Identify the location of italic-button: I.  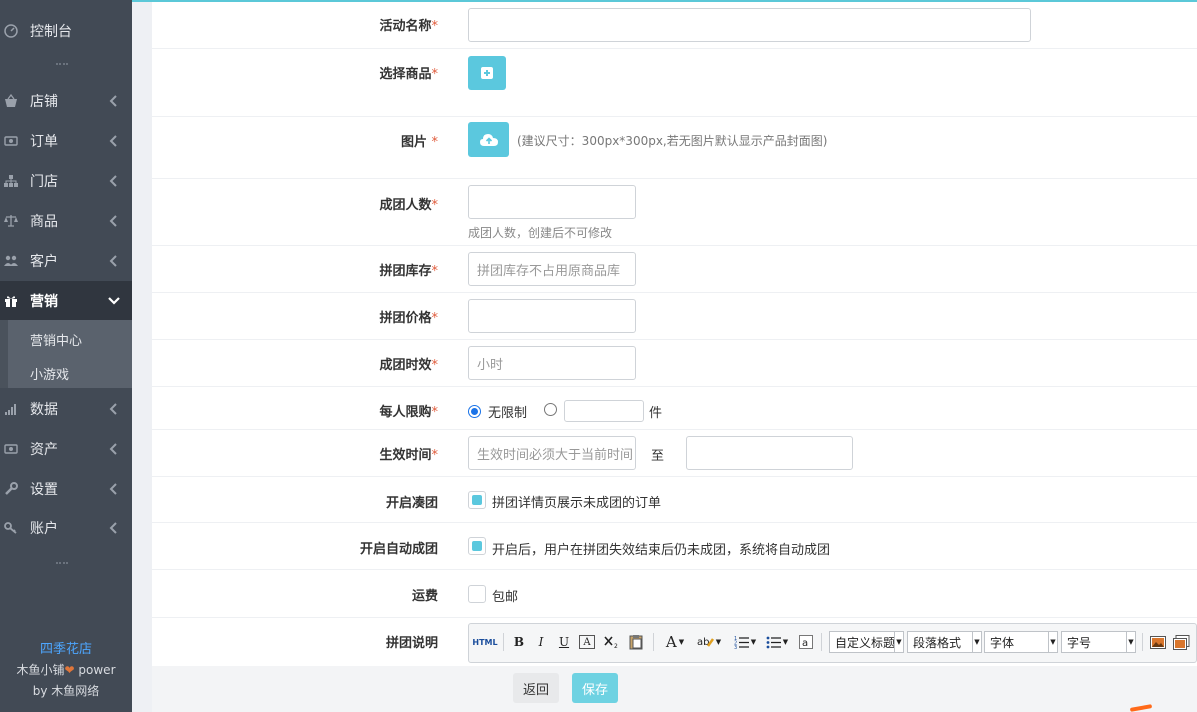
(541, 642).